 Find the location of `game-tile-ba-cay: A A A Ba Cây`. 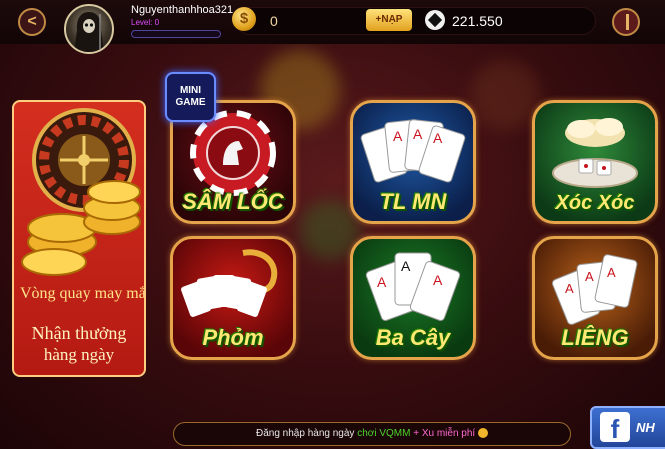

game-tile-ba-cay: A A A Ba Cây is located at coordinates (413, 298).